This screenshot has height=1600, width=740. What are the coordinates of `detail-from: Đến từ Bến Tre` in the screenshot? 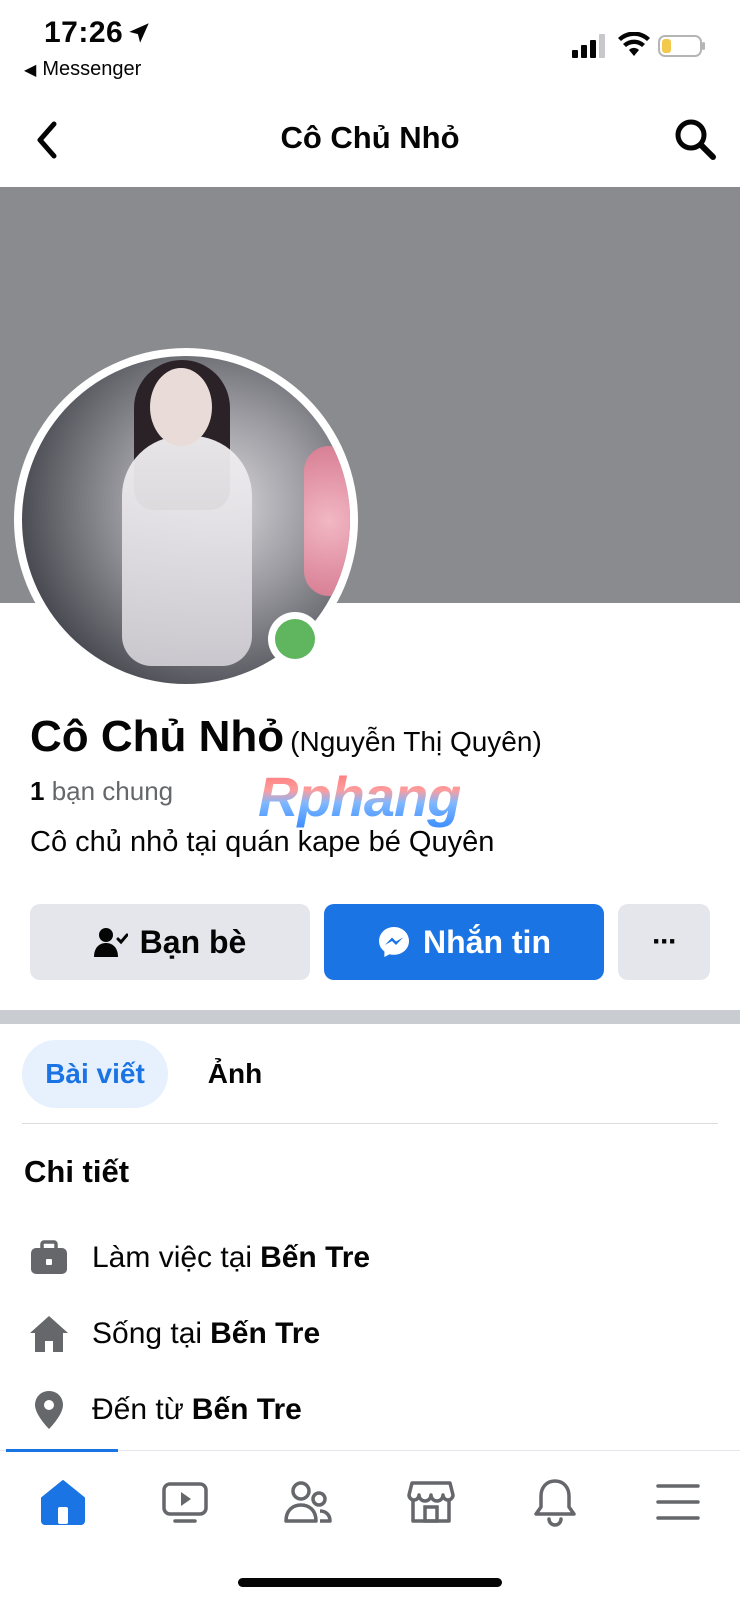 It's located at (165, 1410).